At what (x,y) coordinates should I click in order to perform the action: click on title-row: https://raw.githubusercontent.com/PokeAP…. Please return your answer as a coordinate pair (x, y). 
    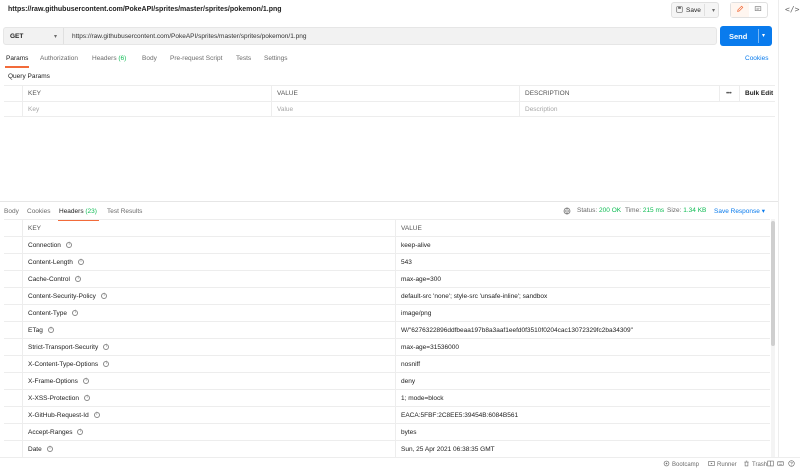
    Looking at the image, I should click on (389, 10).